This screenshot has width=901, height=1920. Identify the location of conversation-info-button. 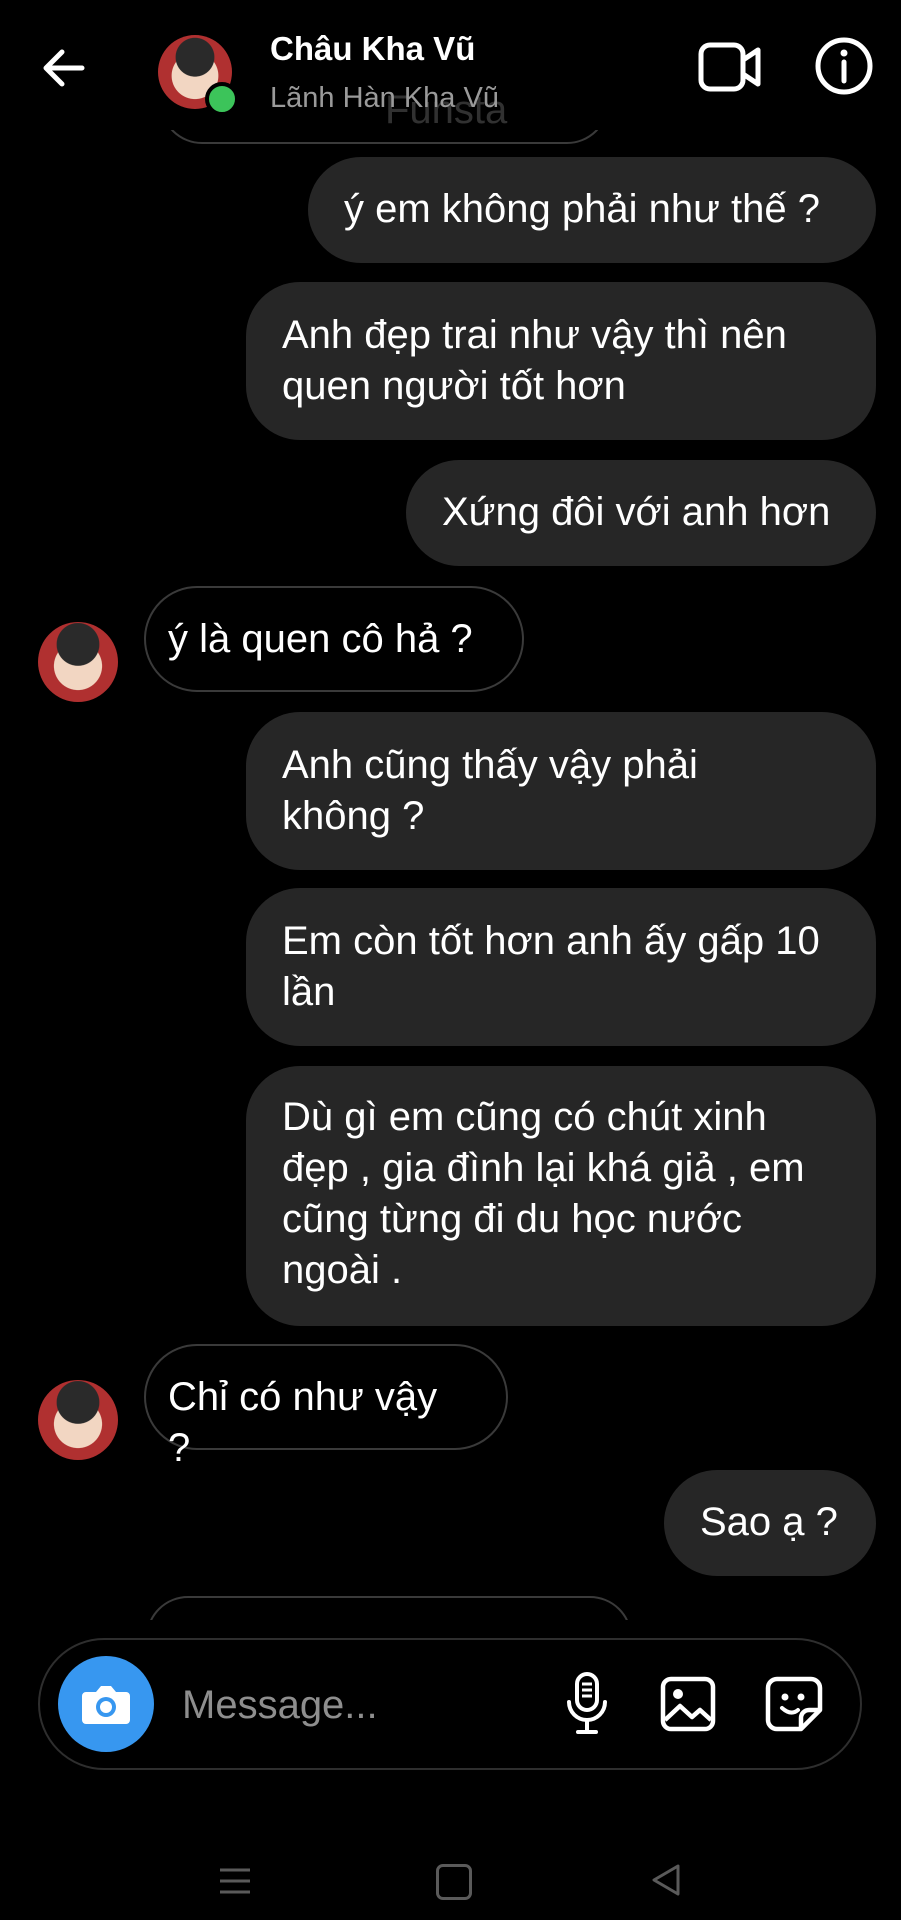
(844, 66).